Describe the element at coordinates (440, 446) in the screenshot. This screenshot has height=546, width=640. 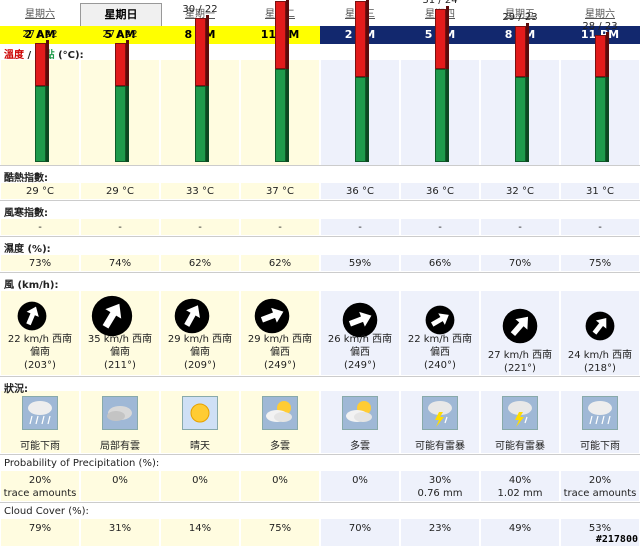
I see `condition-text: 可能有雷暴` at that location.